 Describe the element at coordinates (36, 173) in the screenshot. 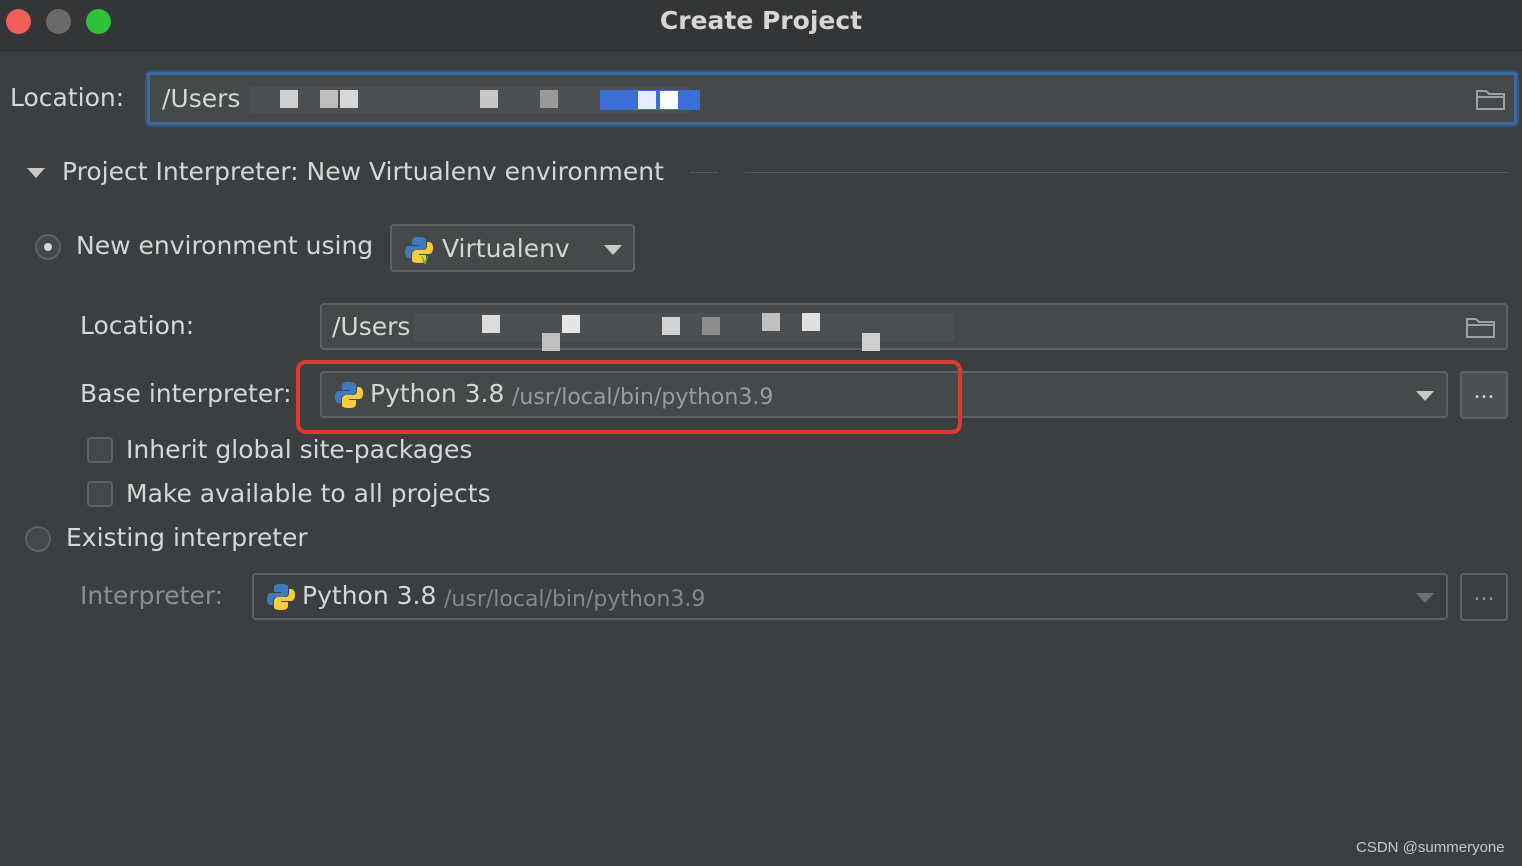

I see `collapse-triangle-icon` at that location.